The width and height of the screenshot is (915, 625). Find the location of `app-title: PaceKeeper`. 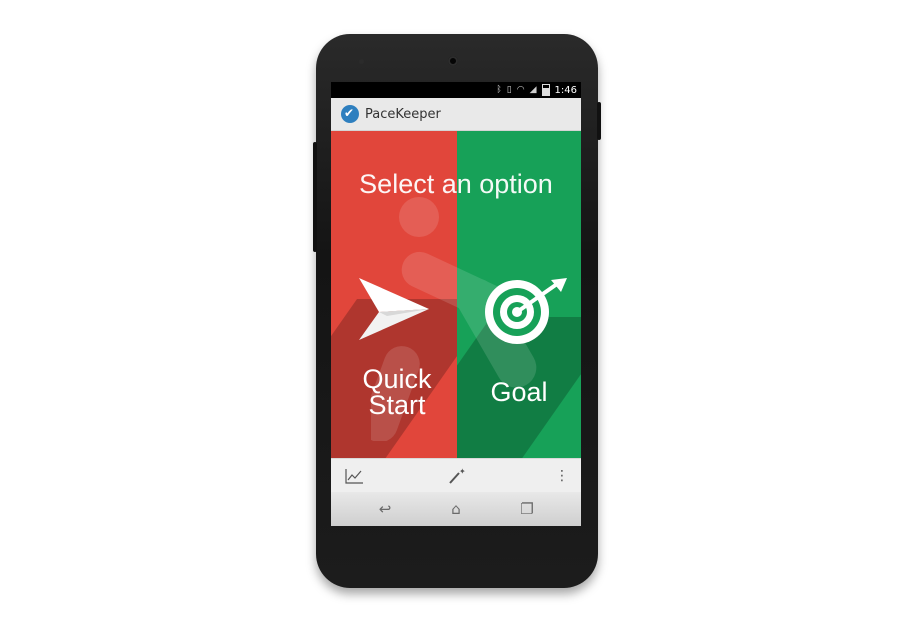

app-title: PaceKeeper is located at coordinates (403, 114).